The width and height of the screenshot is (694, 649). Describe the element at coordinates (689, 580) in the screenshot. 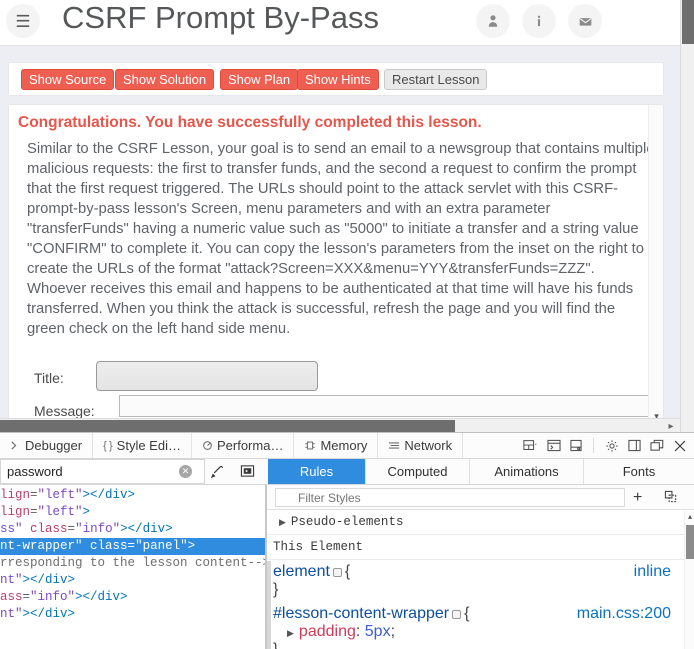

I see `rules-vertical-scrollbar: ▴` at that location.